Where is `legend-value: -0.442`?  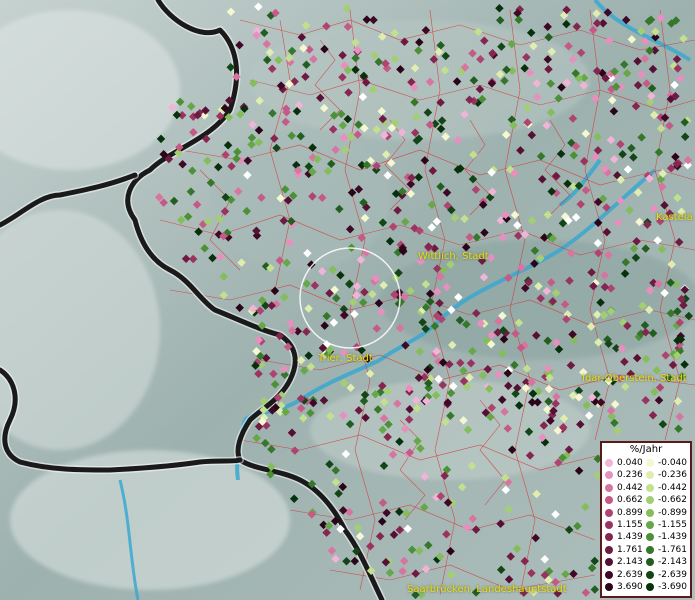
legend-value: -0.442 is located at coordinates (673, 487).